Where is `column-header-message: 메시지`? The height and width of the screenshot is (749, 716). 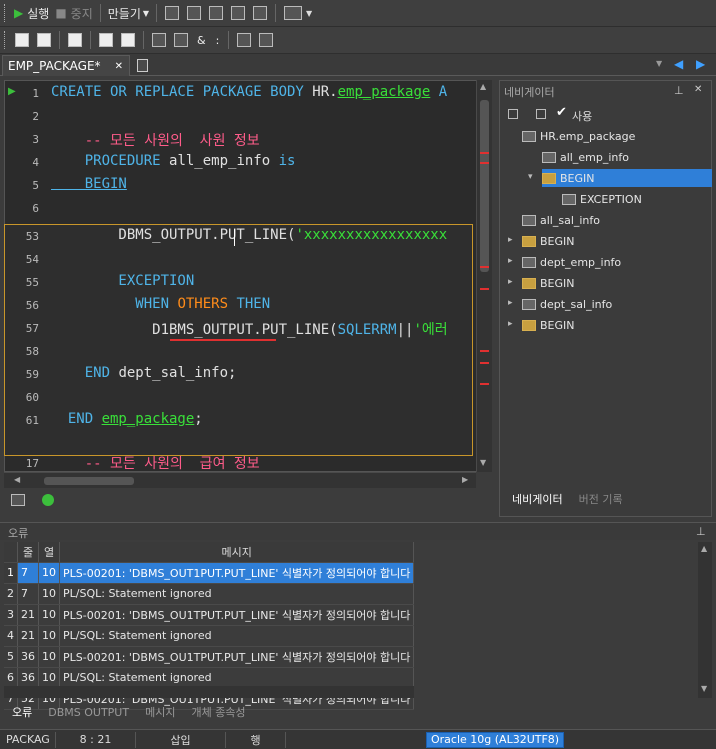 column-header-message: 메시지 is located at coordinates (237, 552).